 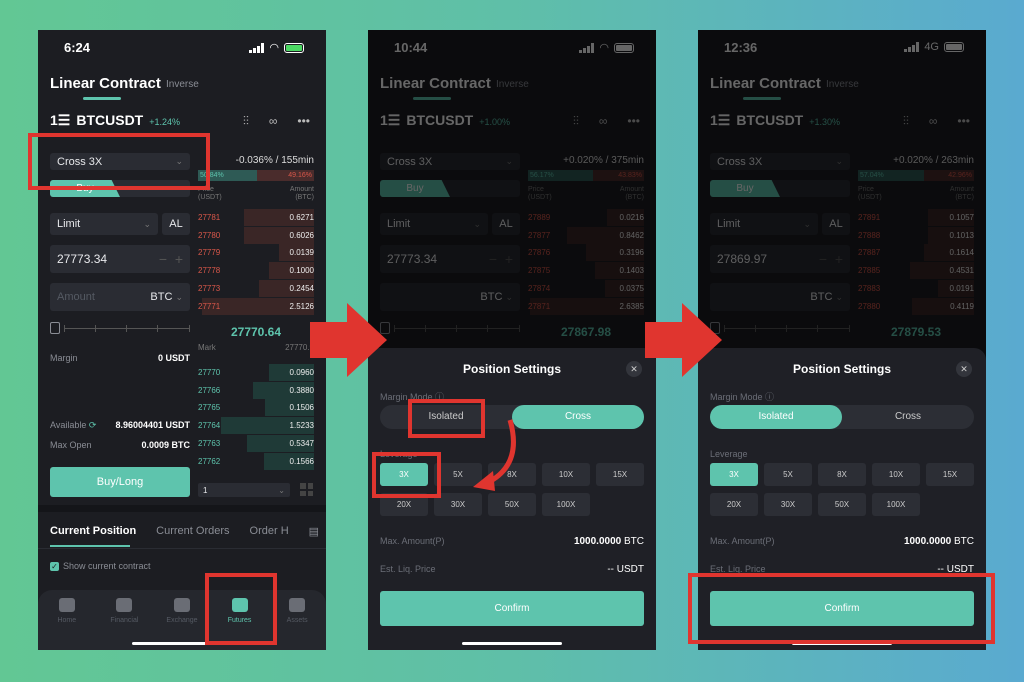 What do you see at coordinates (788, 474) in the screenshot?
I see `leverage-option: 5X` at bounding box center [788, 474].